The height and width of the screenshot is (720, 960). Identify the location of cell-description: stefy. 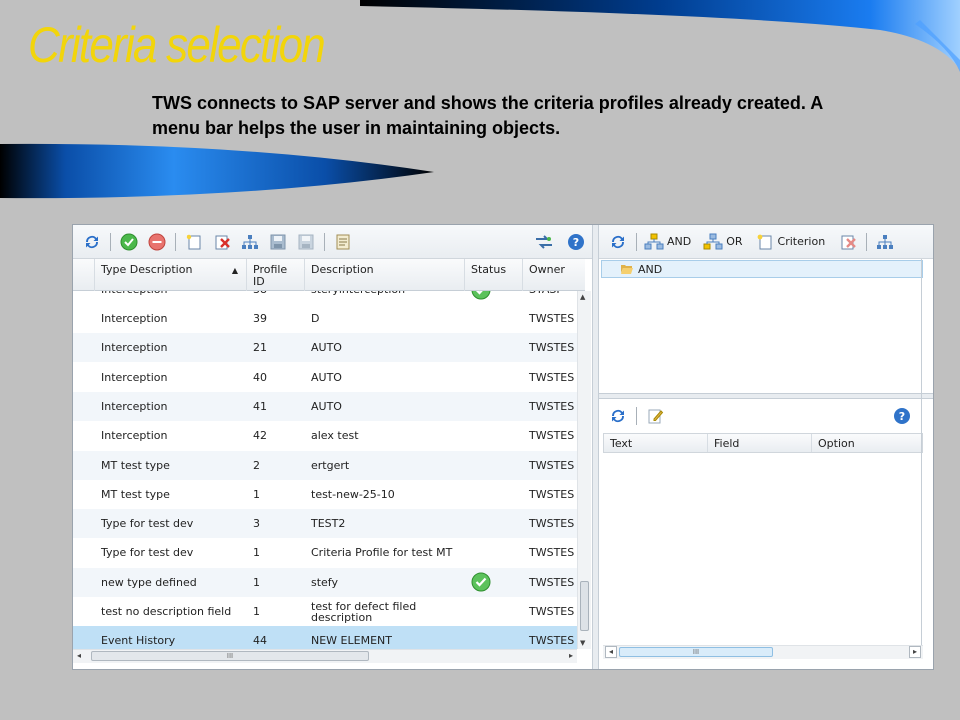
(325, 582).